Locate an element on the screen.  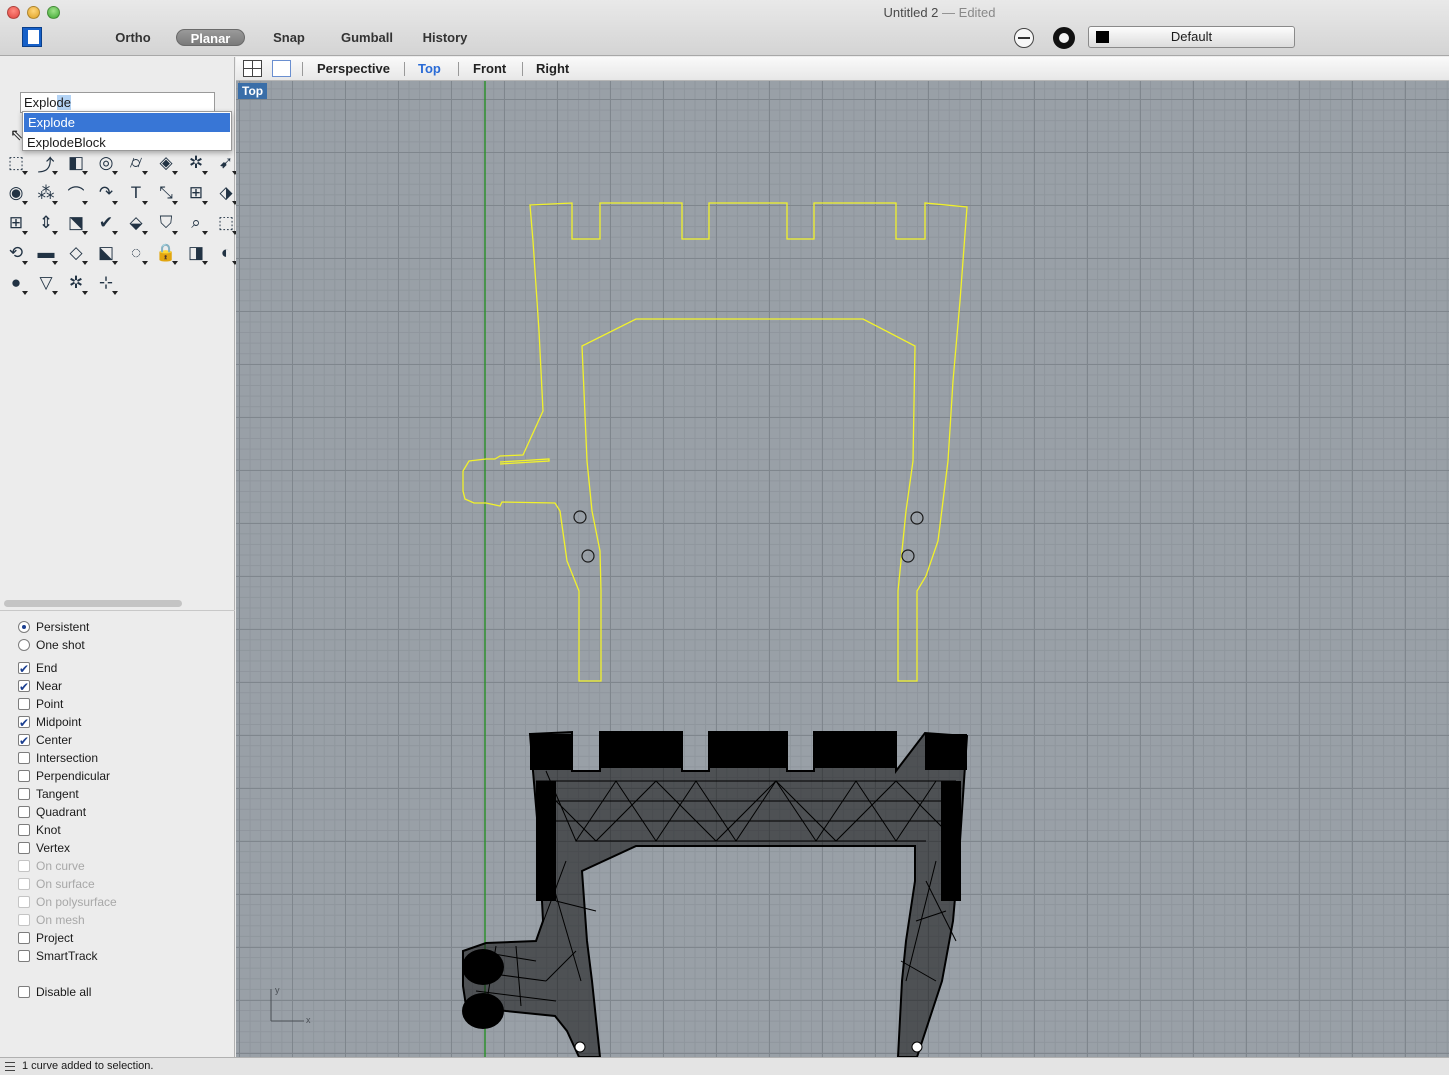
autocomplete-item-explodeblock: ExplodeBlock is located at coordinates (127, 142).